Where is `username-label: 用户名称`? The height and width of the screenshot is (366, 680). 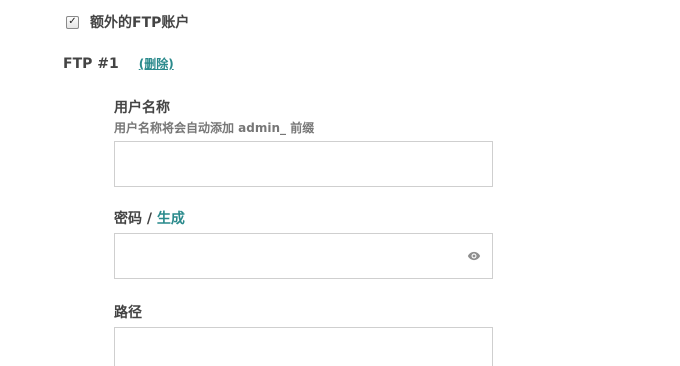 username-label: 用户名称 is located at coordinates (142, 108).